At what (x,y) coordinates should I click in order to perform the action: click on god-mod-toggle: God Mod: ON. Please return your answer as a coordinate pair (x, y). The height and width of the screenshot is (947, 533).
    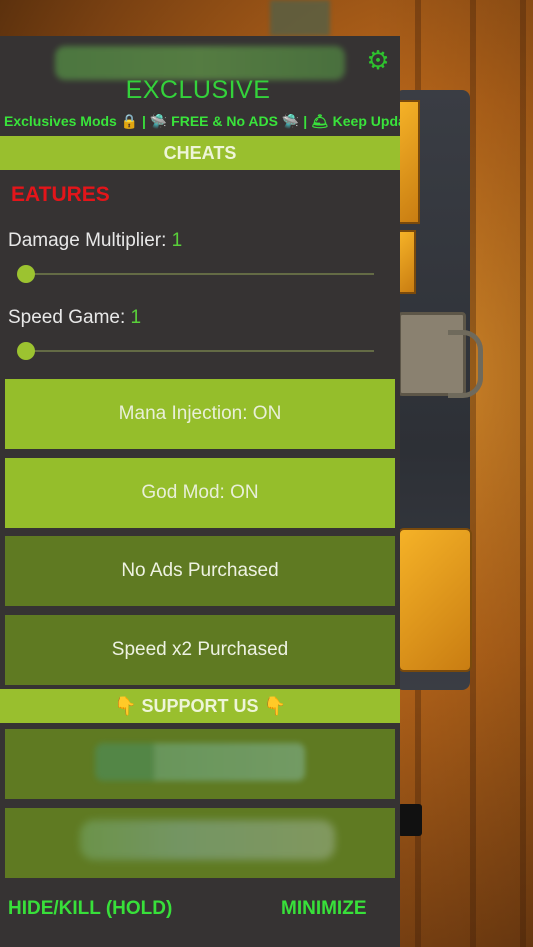
    Looking at the image, I should click on (200, 493).